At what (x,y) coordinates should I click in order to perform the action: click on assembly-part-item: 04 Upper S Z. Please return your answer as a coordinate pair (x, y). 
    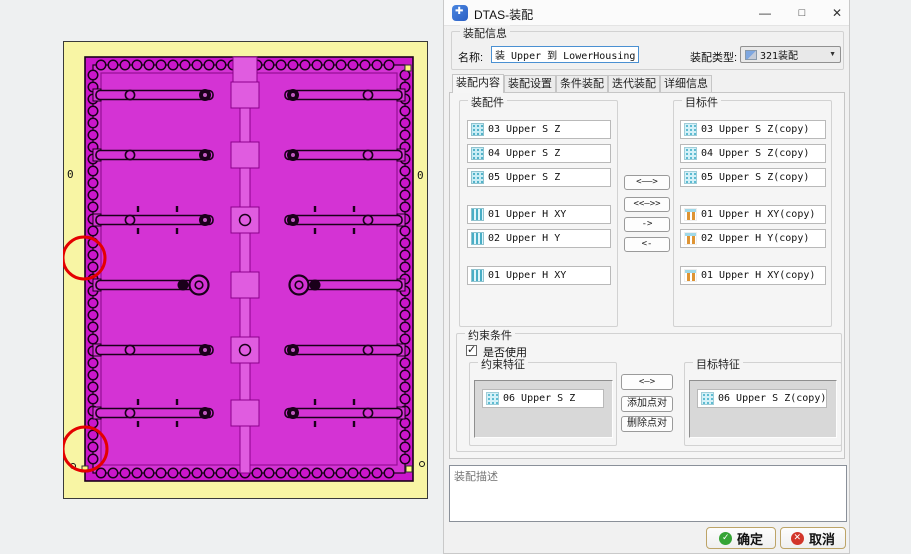
    Looking at the image, I should click on (539, 153).